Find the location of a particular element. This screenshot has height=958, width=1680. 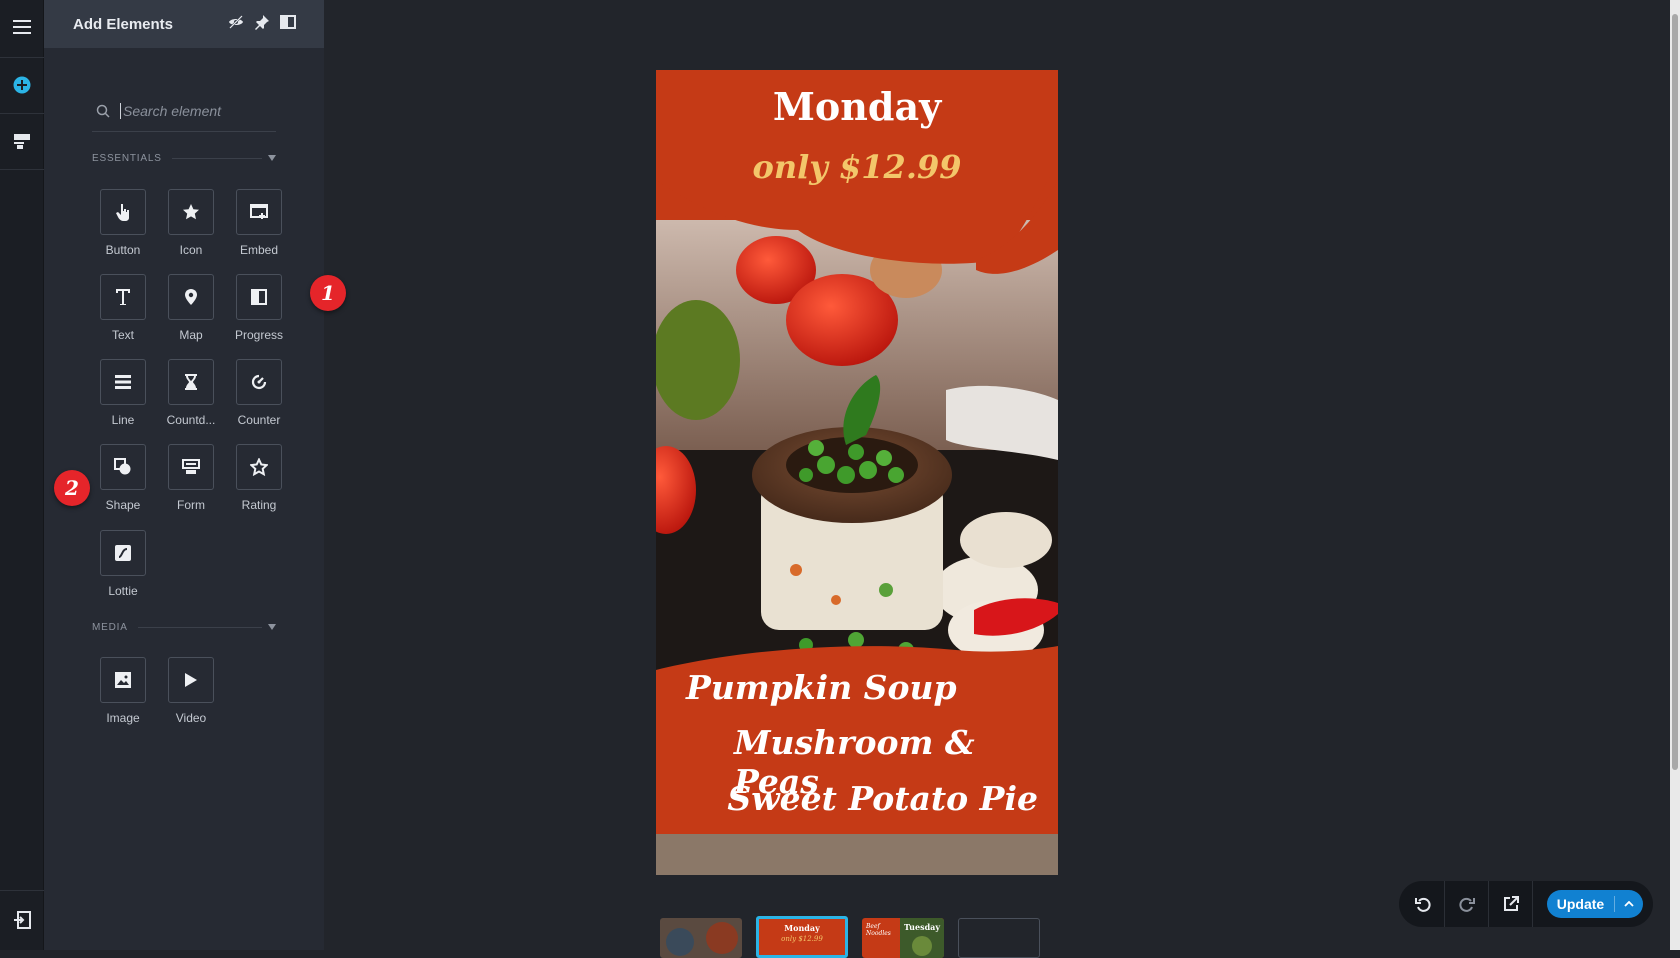

element-label: Rating is located at coordinates (259, 505).